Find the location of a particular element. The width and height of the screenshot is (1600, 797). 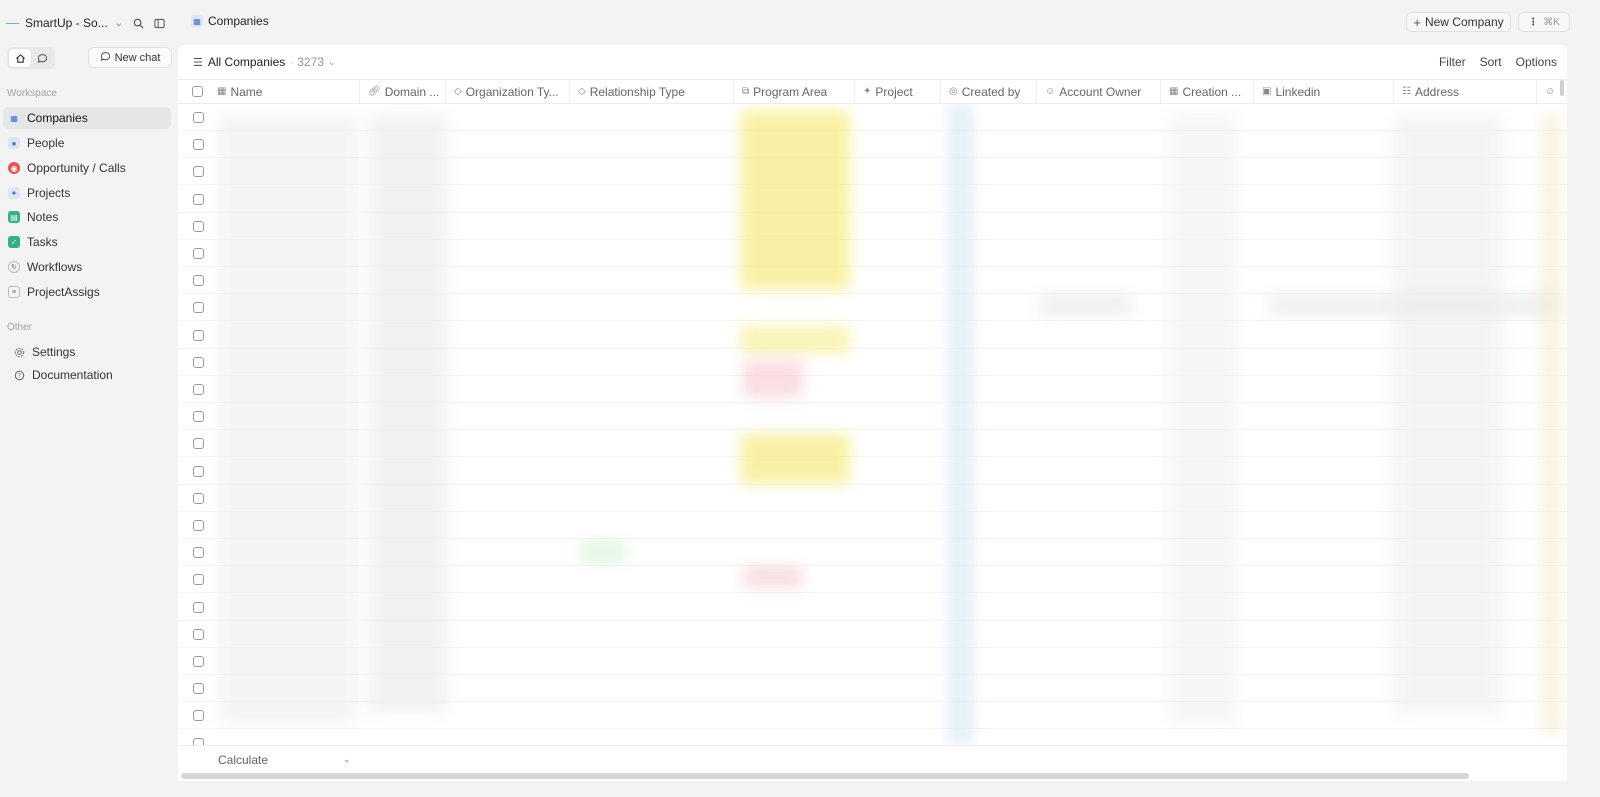

sidebar-item-notes: ▤ Notes is located at coordinates (87, 217).